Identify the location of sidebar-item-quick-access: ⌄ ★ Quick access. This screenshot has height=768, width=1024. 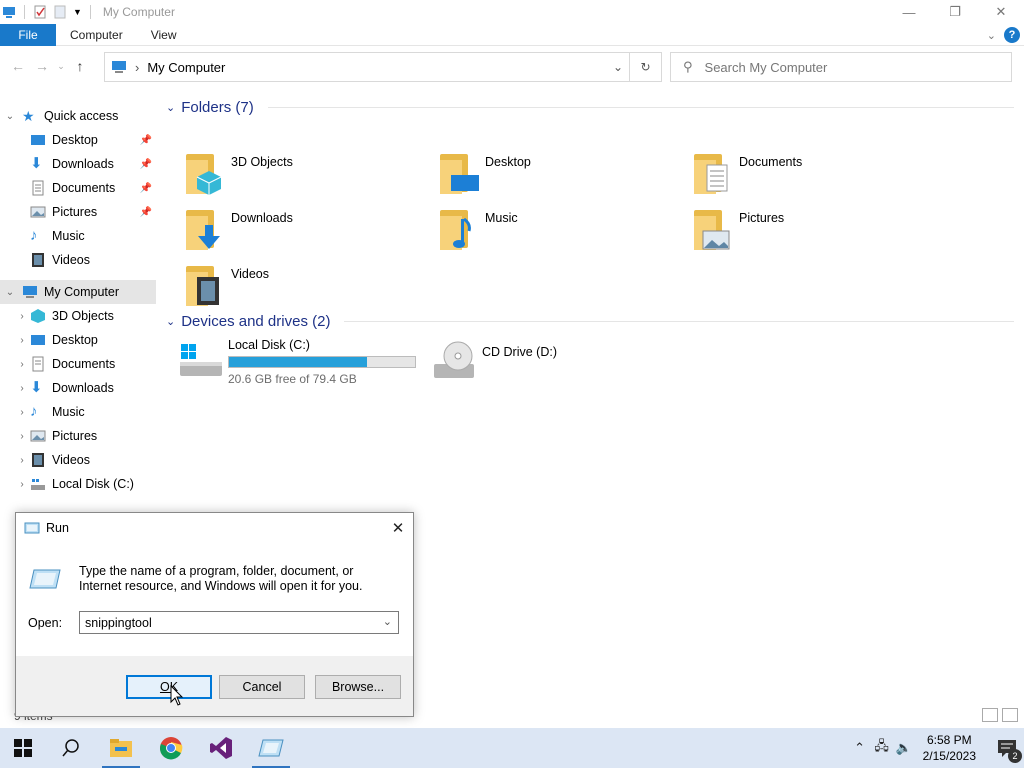
(78, 116).